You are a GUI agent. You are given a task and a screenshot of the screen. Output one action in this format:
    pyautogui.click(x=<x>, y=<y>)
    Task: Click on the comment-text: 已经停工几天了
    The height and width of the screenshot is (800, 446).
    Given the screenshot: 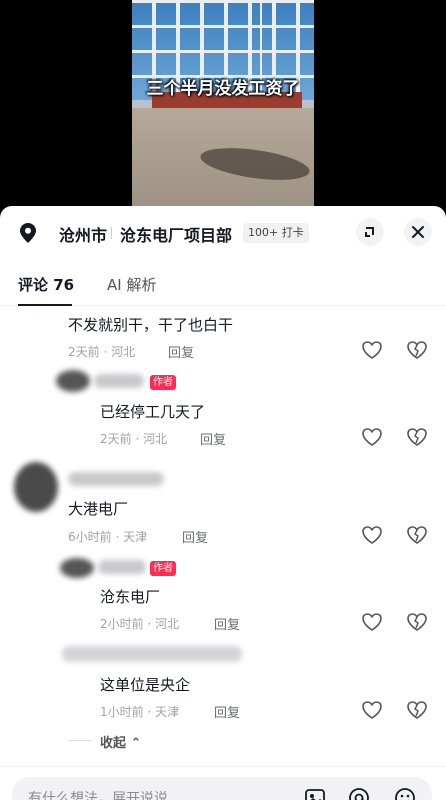 What is the action you would take?
    pyautogui.click(x=153, y=412)
    